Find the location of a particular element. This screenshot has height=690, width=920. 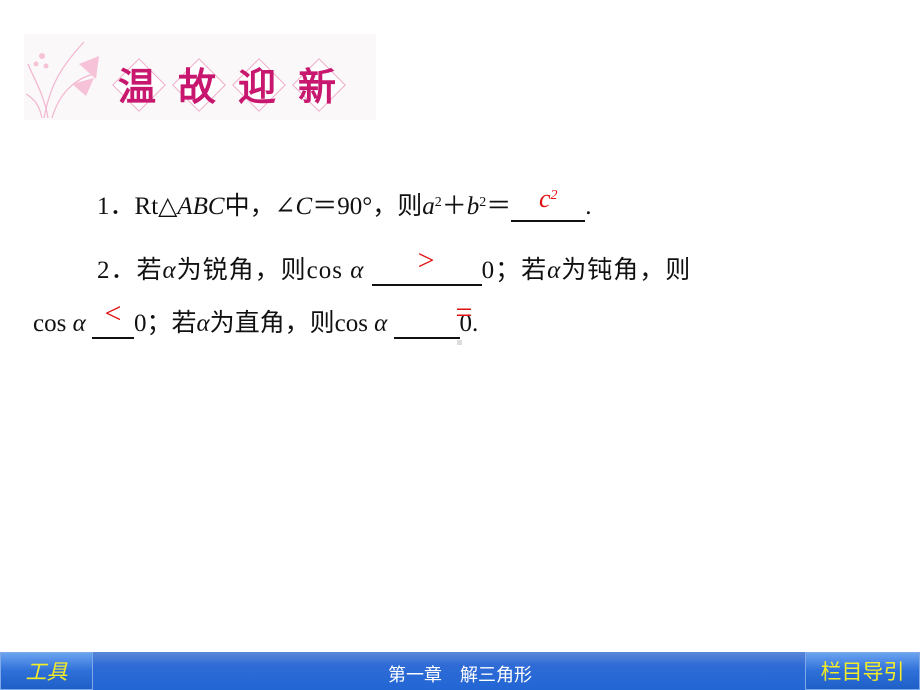

footer-bar: 工具 第一章 解三角形 栏目导引 is located at coordinates (460, 671).